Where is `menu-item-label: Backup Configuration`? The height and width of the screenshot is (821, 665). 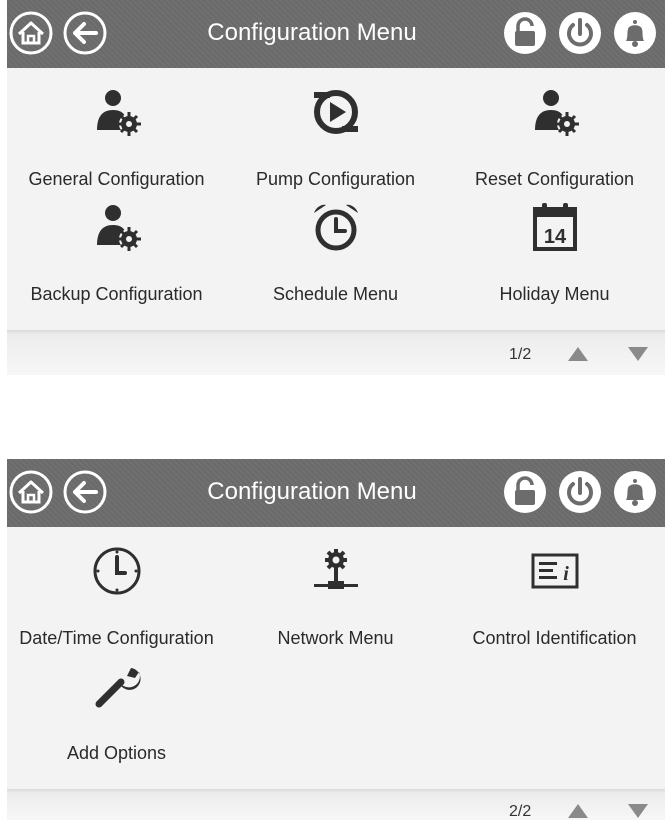 menu-item-label: Backup Configuration is located at coordinates (116, 294).